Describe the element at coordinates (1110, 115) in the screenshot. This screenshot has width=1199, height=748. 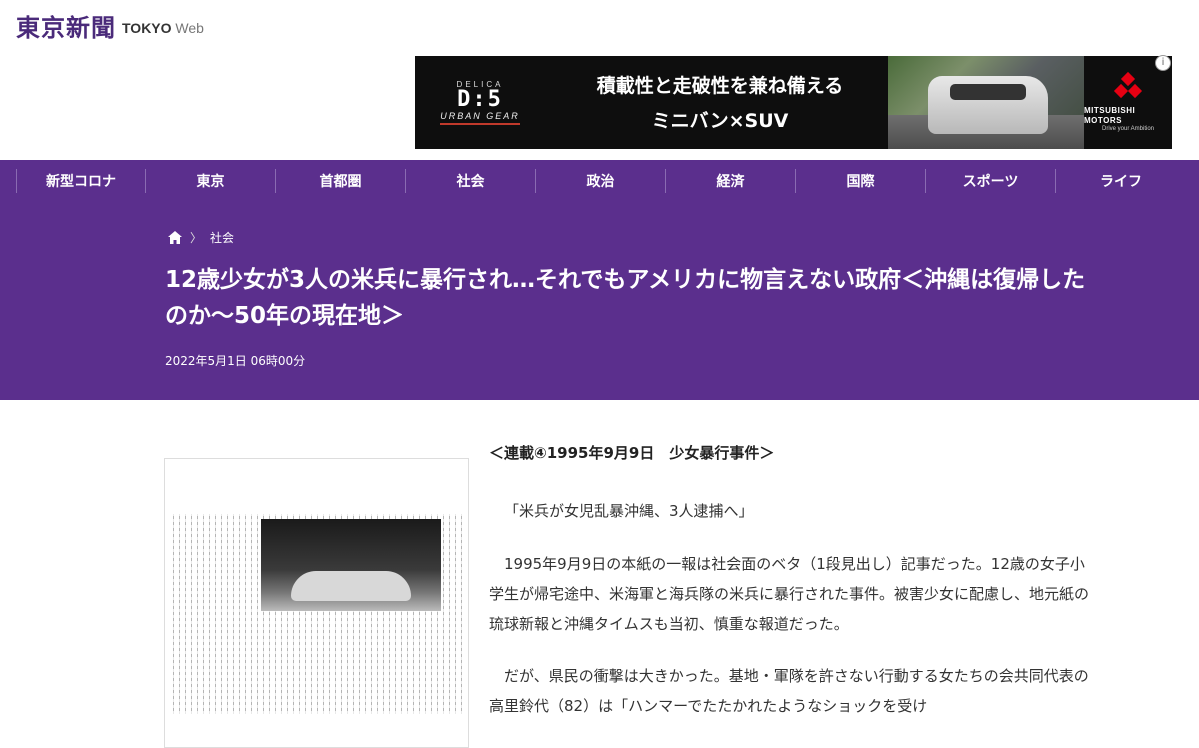
I see `ad-maker: MITSUBISHI MOTORS` at that location.